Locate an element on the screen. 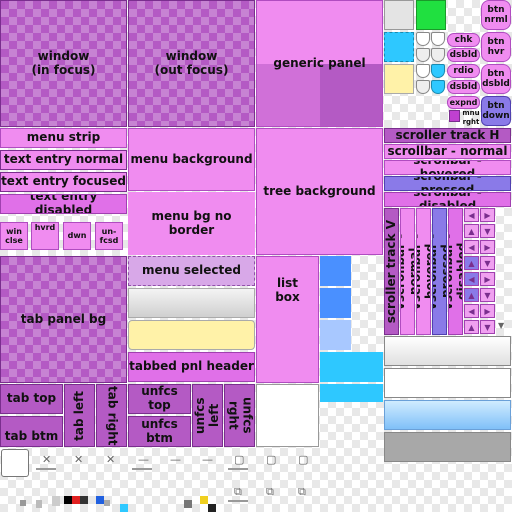  tab-bottom: tab btm is located at coordinates (31, 431).